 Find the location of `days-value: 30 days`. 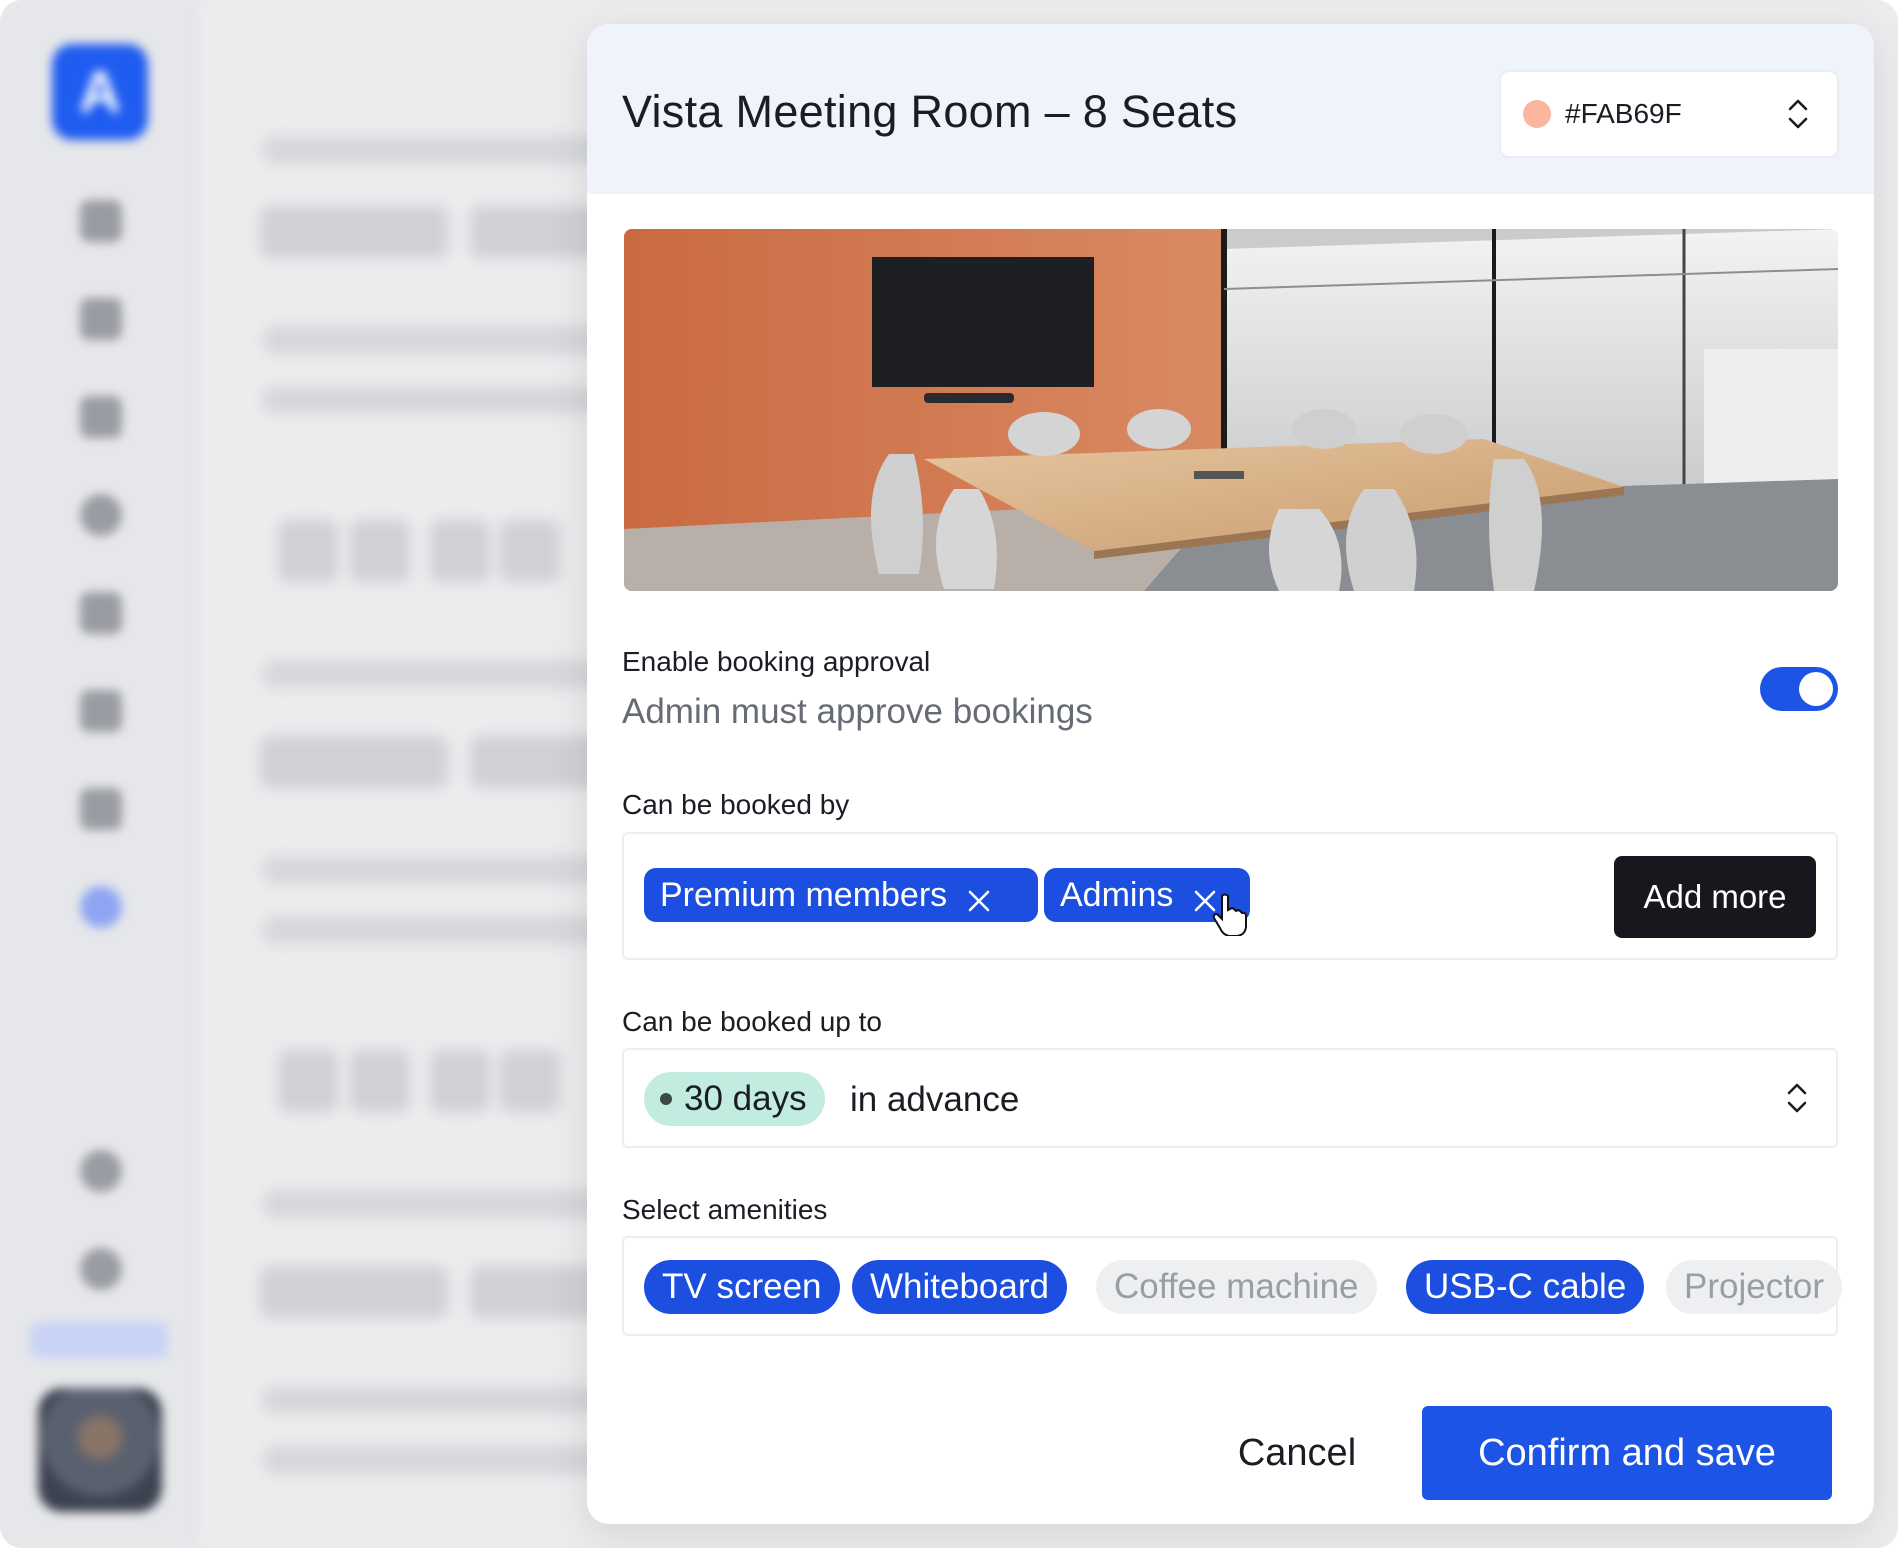

days-value: 30 days is located at coordinates (745, 1098).